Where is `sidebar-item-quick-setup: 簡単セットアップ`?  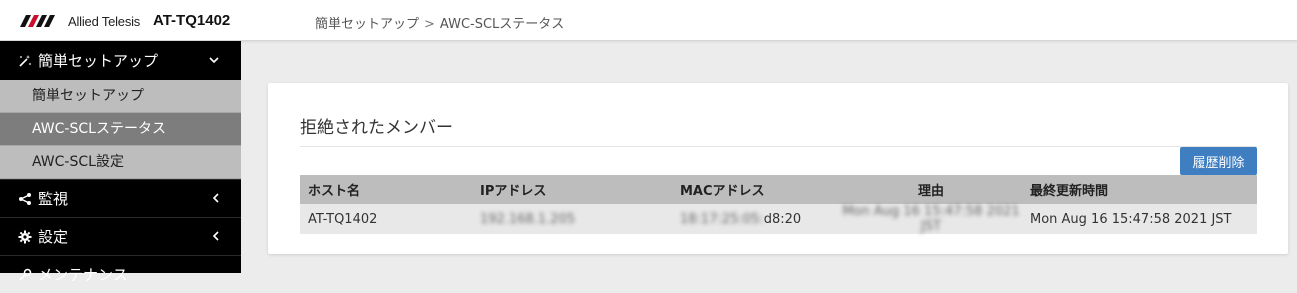 sidebar-item-quick-setup: 簡単セットアップ is located at coordinates (120, 96).